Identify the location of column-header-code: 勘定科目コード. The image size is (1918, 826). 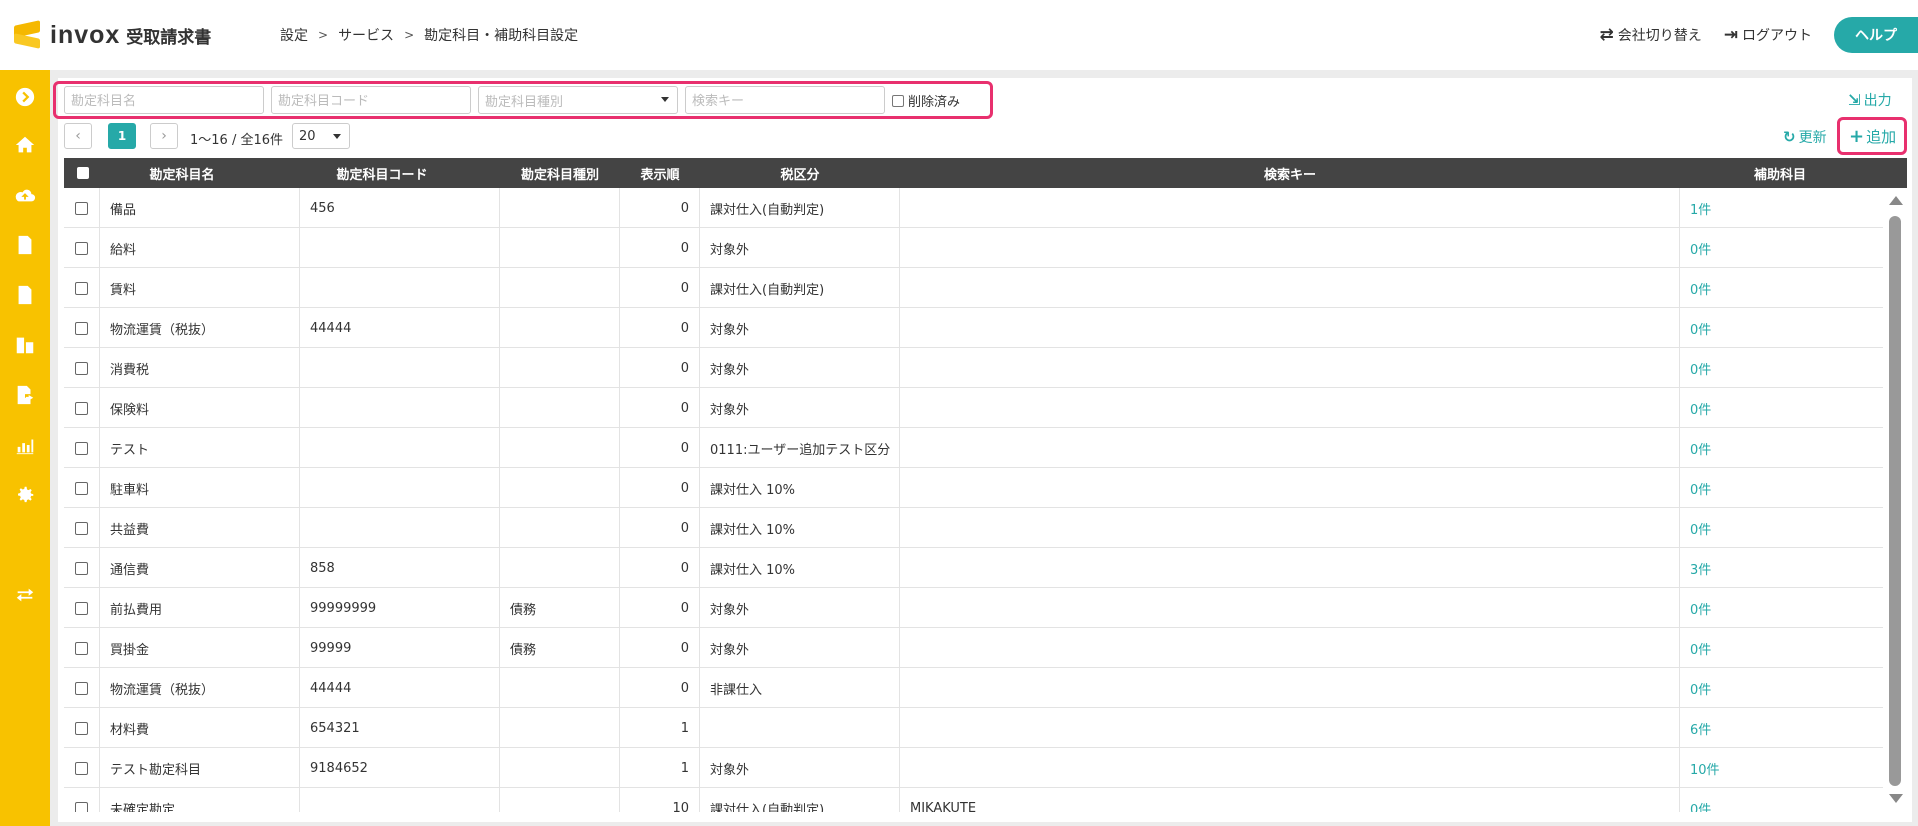
(382, 173).